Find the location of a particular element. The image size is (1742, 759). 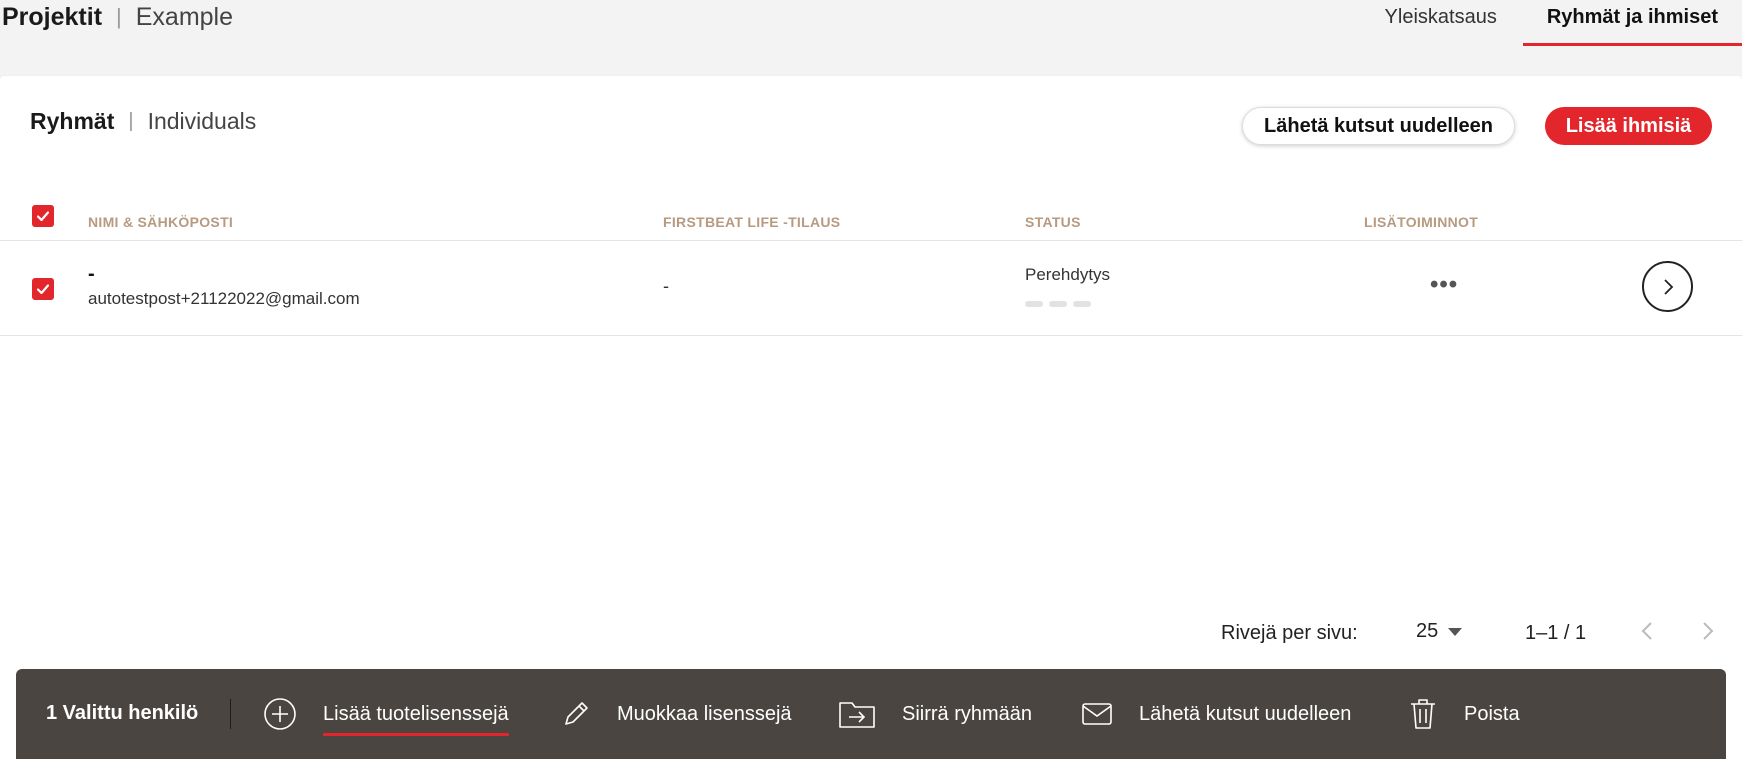

resend-invites-action-label: Lähetä kutsut uudelleen is located at coordinates (1245, 713).